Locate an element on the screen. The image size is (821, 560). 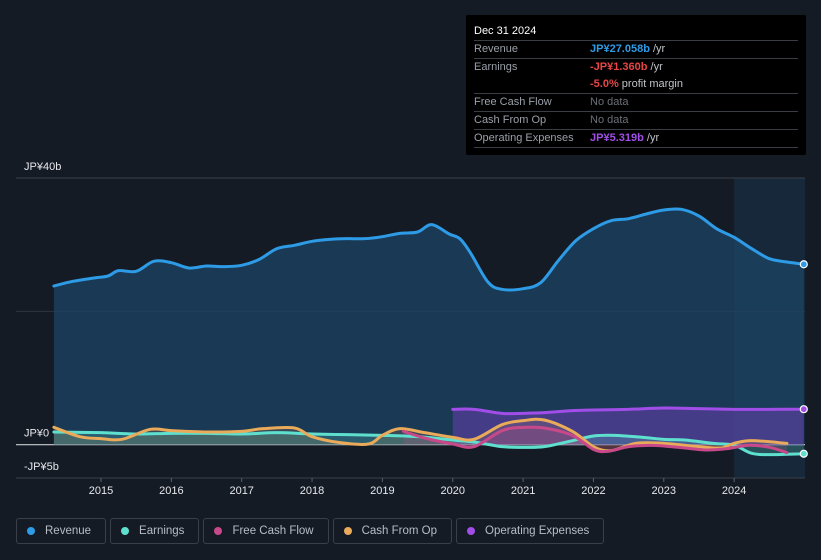
tooltip-row: Revenue JP¥27.058b /yr is located at coordinates (636, 50).